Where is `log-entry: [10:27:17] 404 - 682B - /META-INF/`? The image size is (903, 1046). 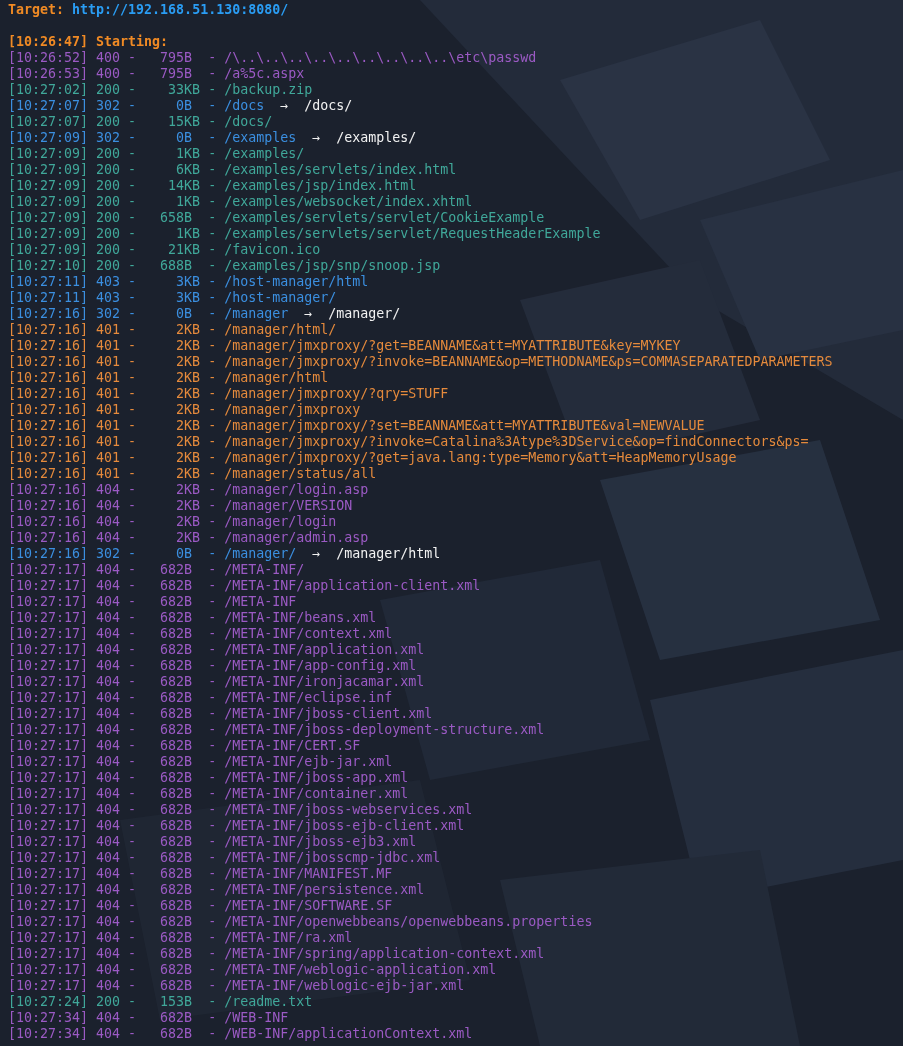
log-entry: [10:27:17] 404 - 682B - /META-INF/ is located at coordinates (156, 570).